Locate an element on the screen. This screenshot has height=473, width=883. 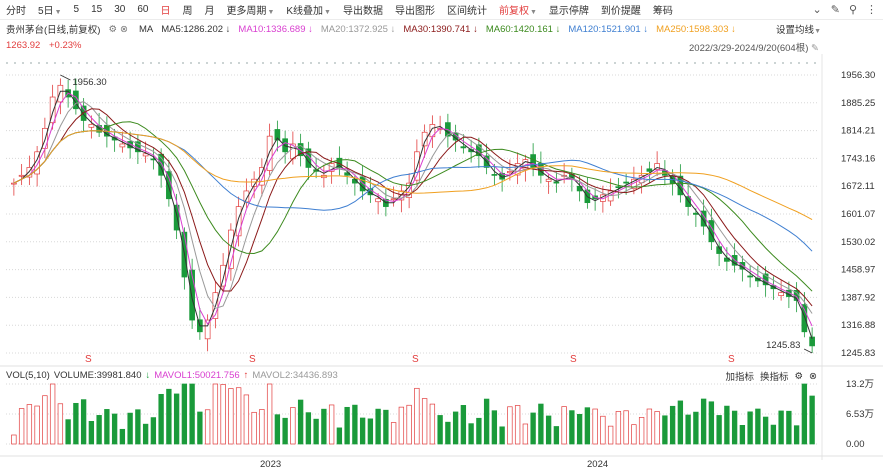
gear-icon: ⚙ is located at coordinates (799, 376).